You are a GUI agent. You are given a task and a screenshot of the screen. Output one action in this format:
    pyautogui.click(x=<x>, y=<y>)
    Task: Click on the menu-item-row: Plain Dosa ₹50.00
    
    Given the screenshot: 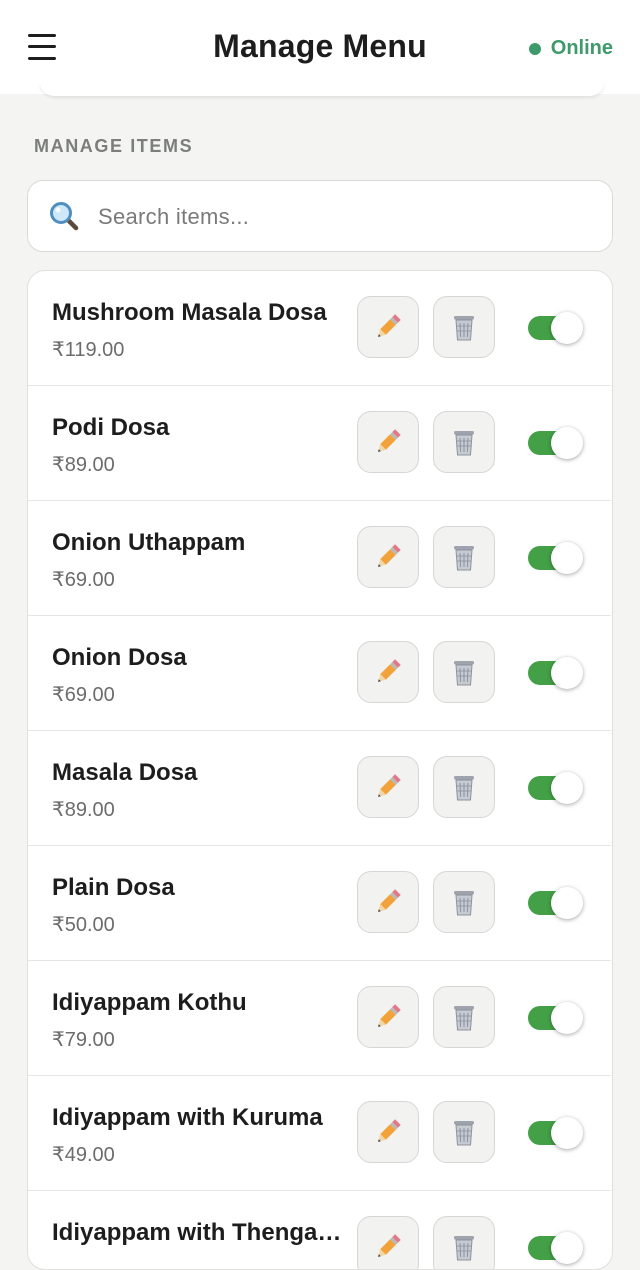 What is the action you would take?
    pyautogui.click(x=319, y=903)
    